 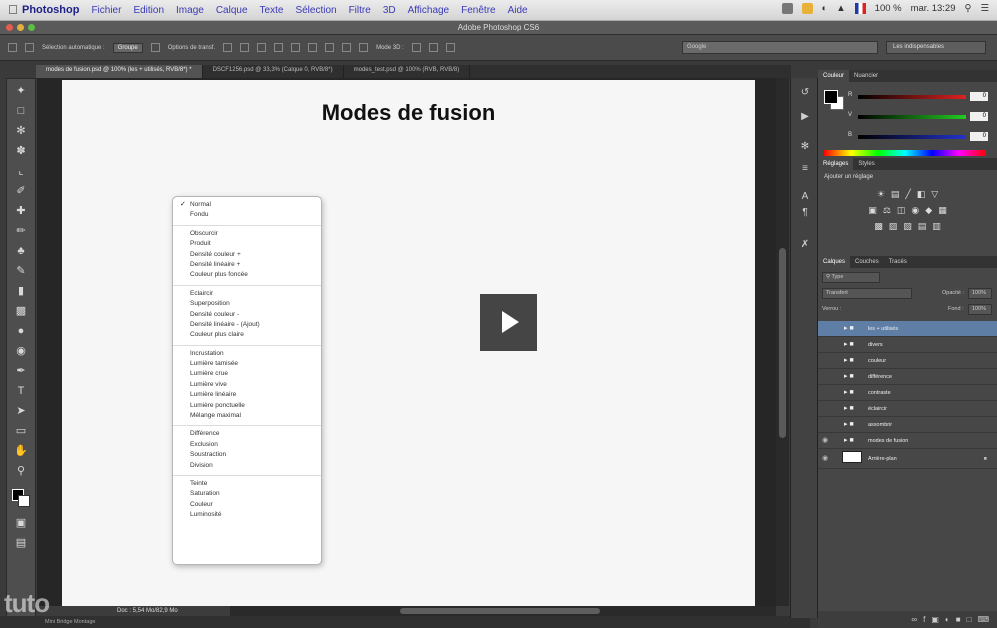 I want to click on history-icon: ↺, so click(x=805, y=93).